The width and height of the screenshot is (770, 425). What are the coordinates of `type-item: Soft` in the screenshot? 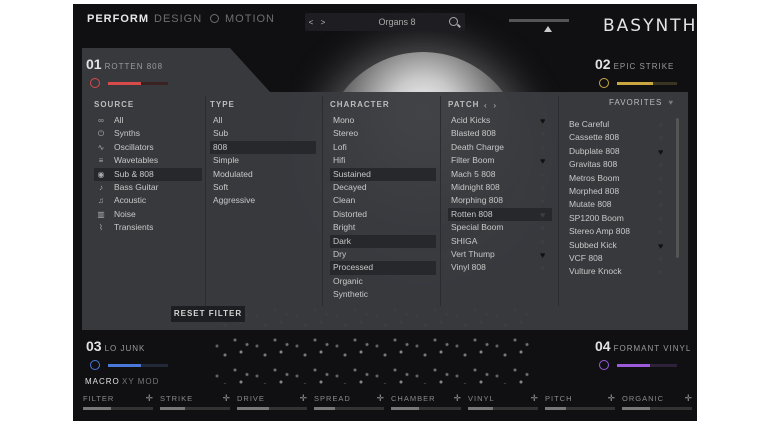 It's located at (263, 187).